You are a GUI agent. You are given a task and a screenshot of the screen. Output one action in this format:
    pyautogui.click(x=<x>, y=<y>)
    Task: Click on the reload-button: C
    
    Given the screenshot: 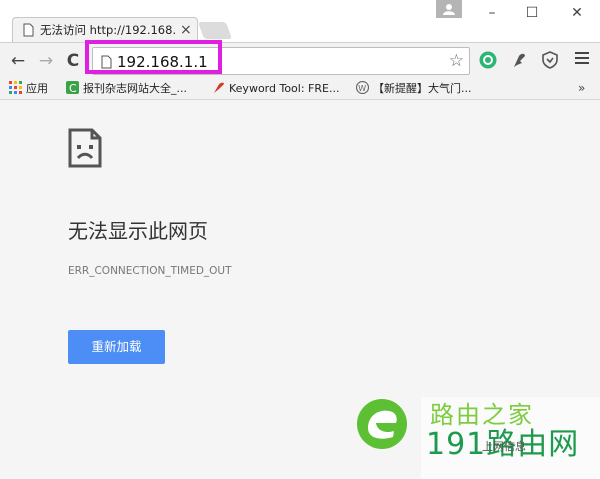 What is the action you would take?
    pyautogui.click(x=73, y=61)
    